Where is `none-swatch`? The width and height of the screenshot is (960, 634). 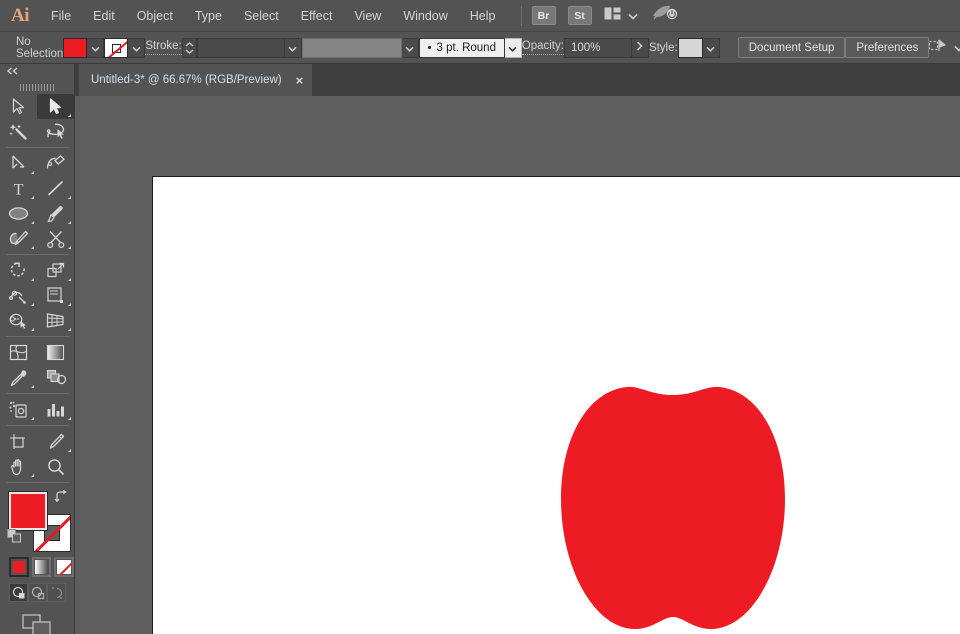
none-swatch is located at coordinates (64, 567).